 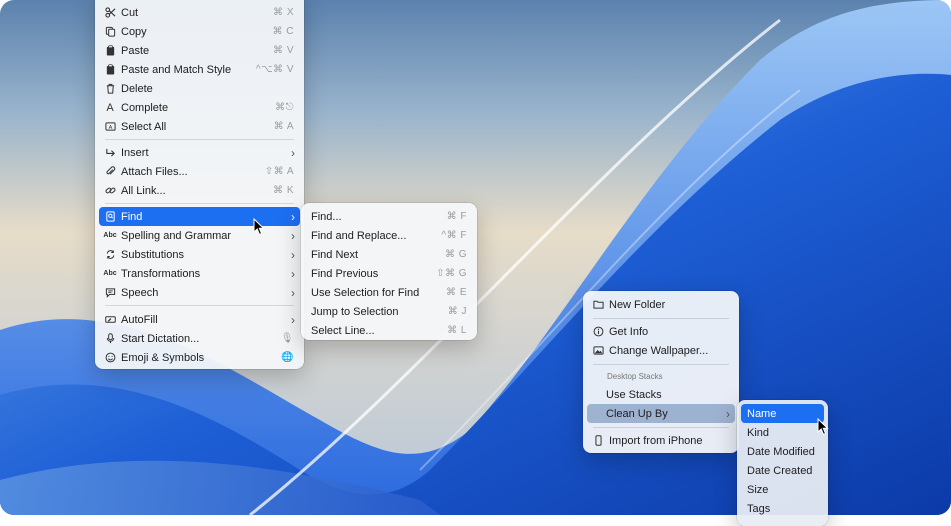 What do you see at coordinates (199, 292) in the screenshot?
I see `menu-item-speech: Speech ›` at bounding box center [199, 292].